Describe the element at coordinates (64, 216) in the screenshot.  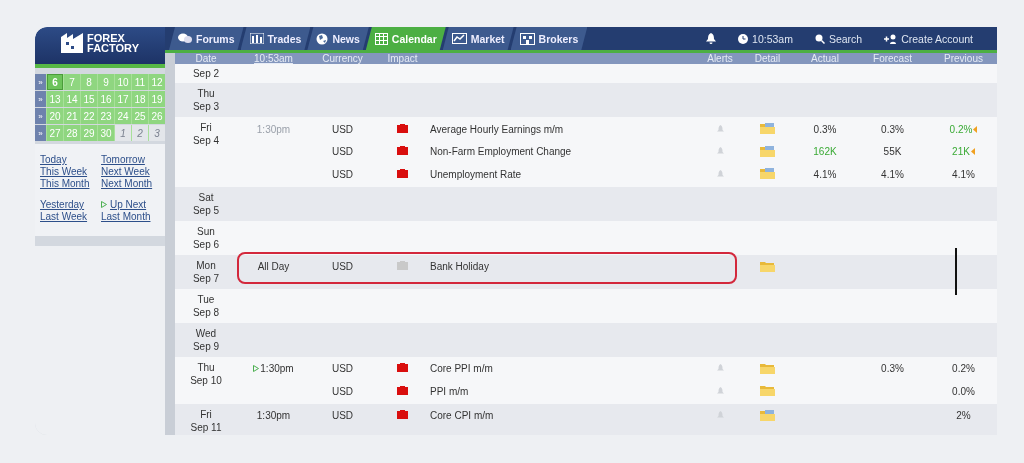
I see `calendar-link: Last Week` at that location.